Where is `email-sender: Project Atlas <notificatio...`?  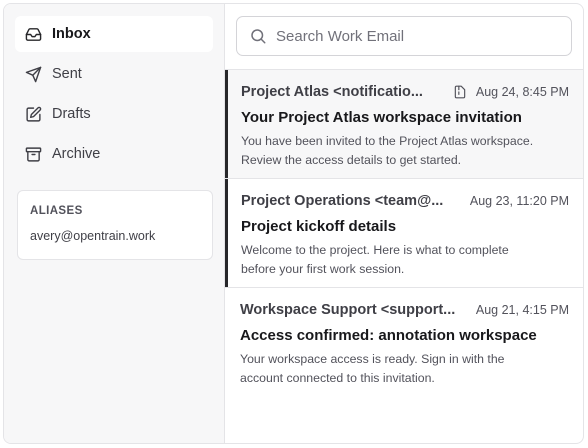
email-sender: Project Atlas <notificatio... is located at coordinates (332, 92).